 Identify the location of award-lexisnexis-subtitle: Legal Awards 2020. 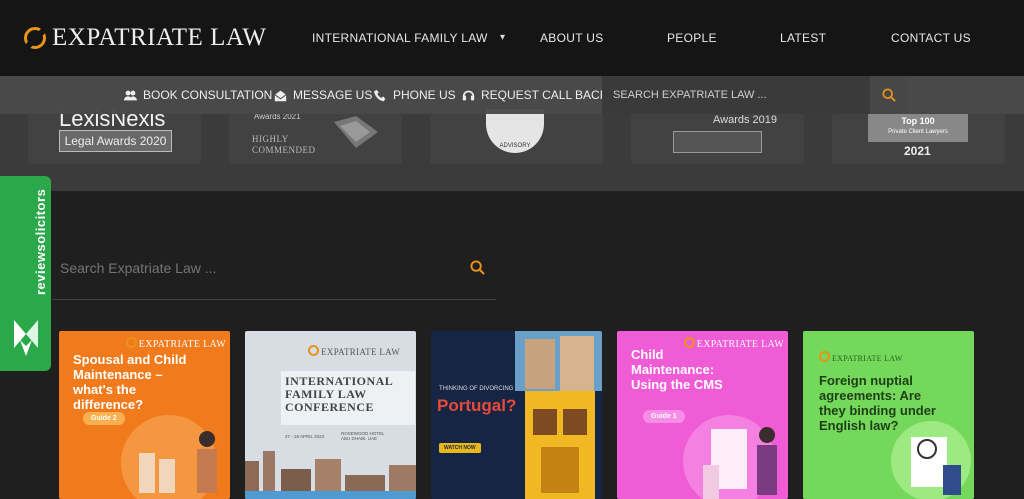
(115, 141).